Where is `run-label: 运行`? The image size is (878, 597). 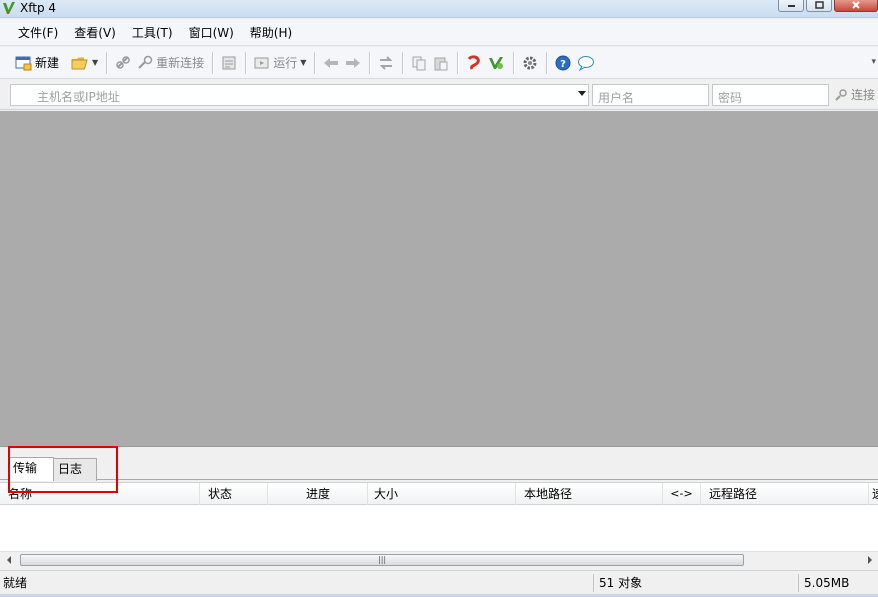 run-label: 运行 is located at coordinates (285, 63).